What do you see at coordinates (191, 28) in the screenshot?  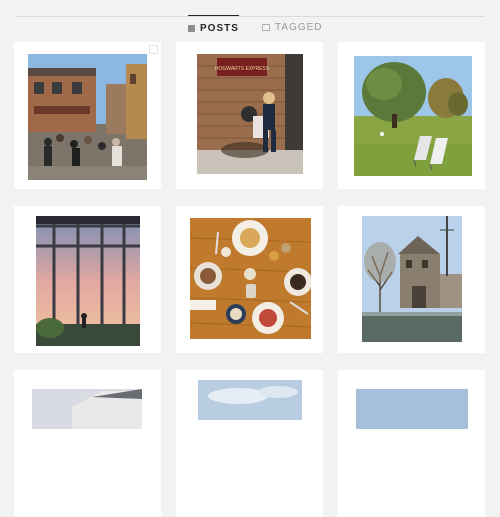 I see `grid-icon` at bounding box center [191, 28].